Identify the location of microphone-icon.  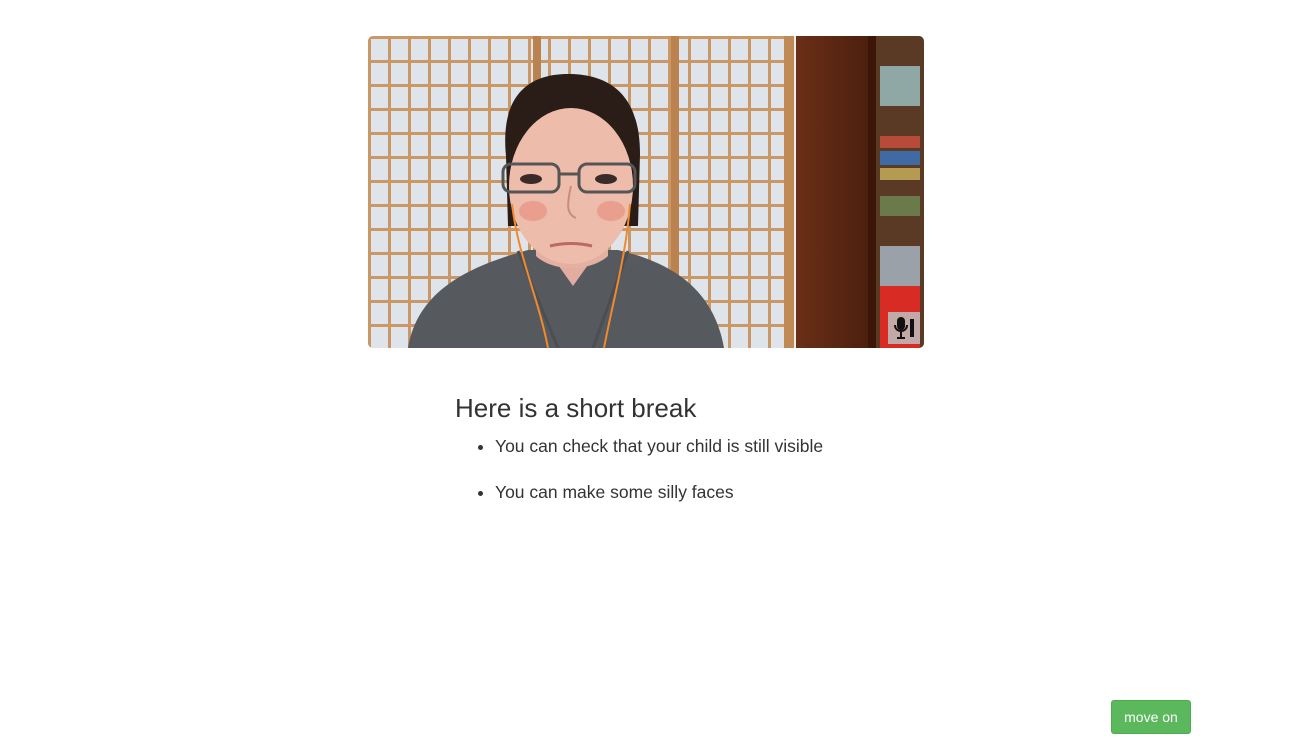
(904, 328).